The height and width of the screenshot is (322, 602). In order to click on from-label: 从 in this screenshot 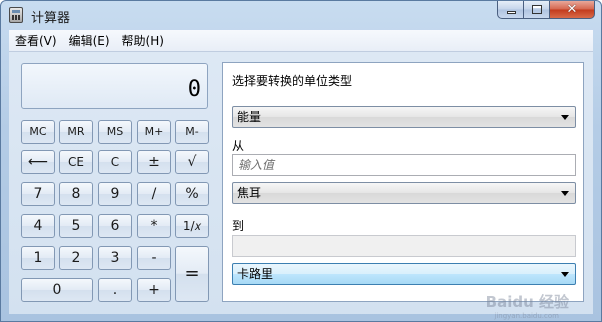, I will do `click(238, 146)`.